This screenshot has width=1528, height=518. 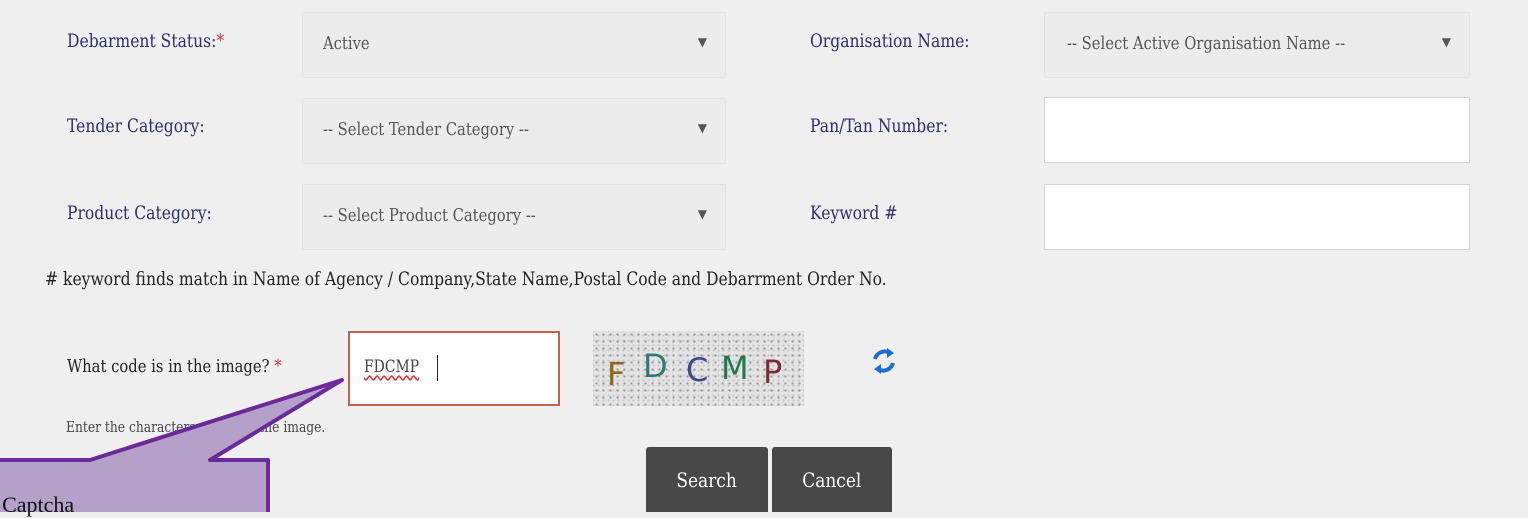 I want to click on captcha-input-value: FDCMP, so click(x=392, y=367).